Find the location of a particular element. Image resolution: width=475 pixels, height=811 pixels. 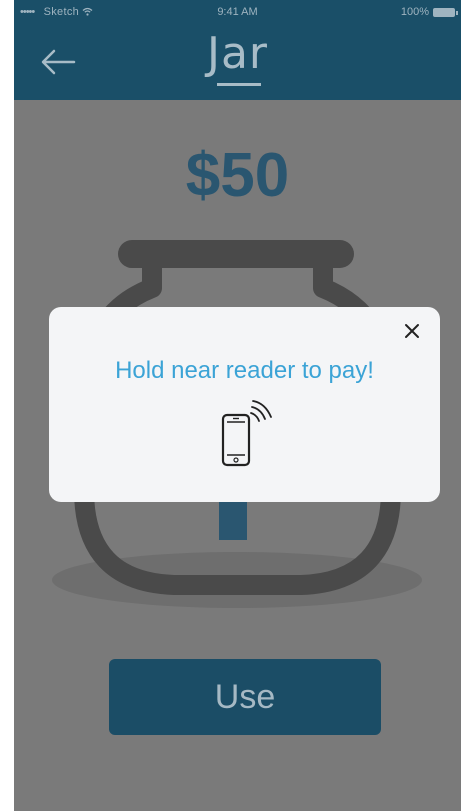

app-logo: Jar is located at coordinates (237, 53).